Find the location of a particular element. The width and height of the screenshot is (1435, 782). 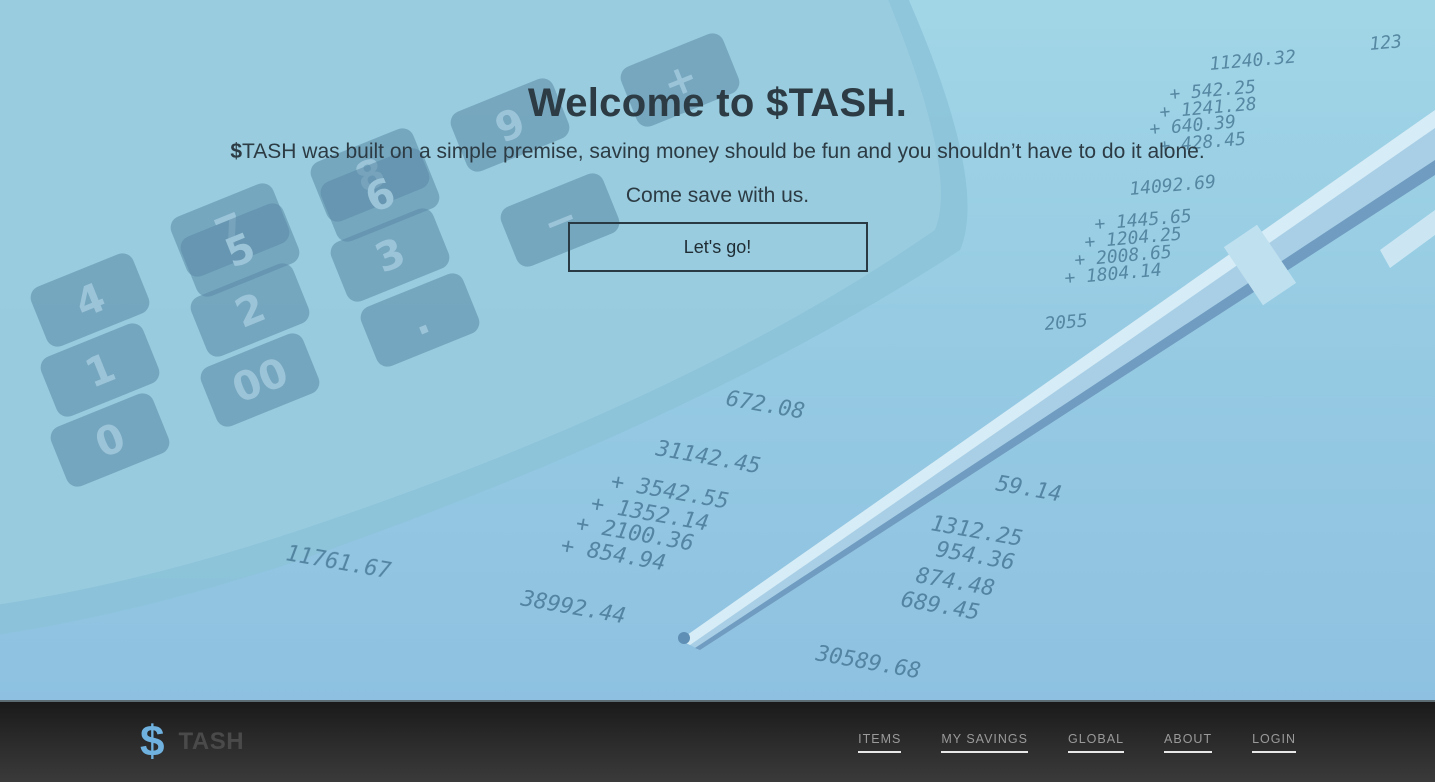

hero-tagline: Come save with us. is located at coordinates (717, 195).